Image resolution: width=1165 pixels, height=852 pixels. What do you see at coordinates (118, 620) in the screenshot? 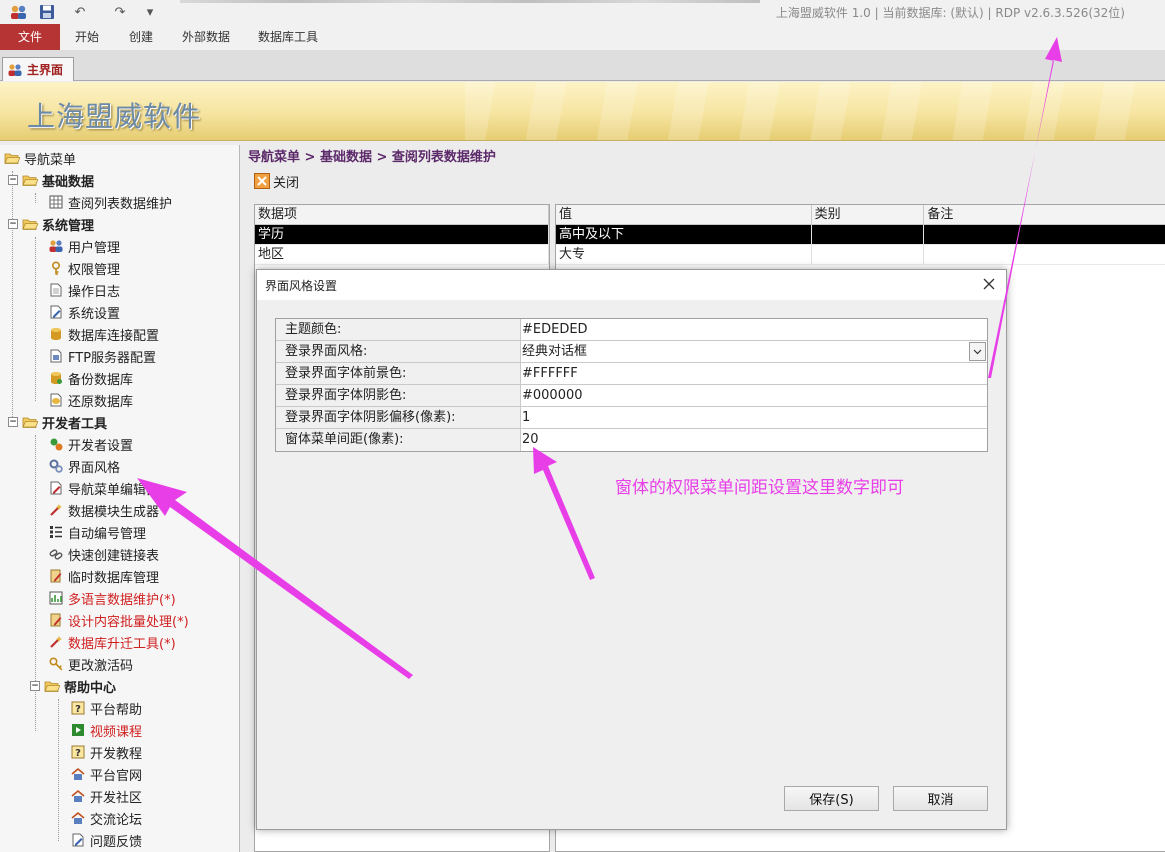
I see `nav-item-batch-process: 设计内容批量处理(*)` at bounding box center [118, 620].